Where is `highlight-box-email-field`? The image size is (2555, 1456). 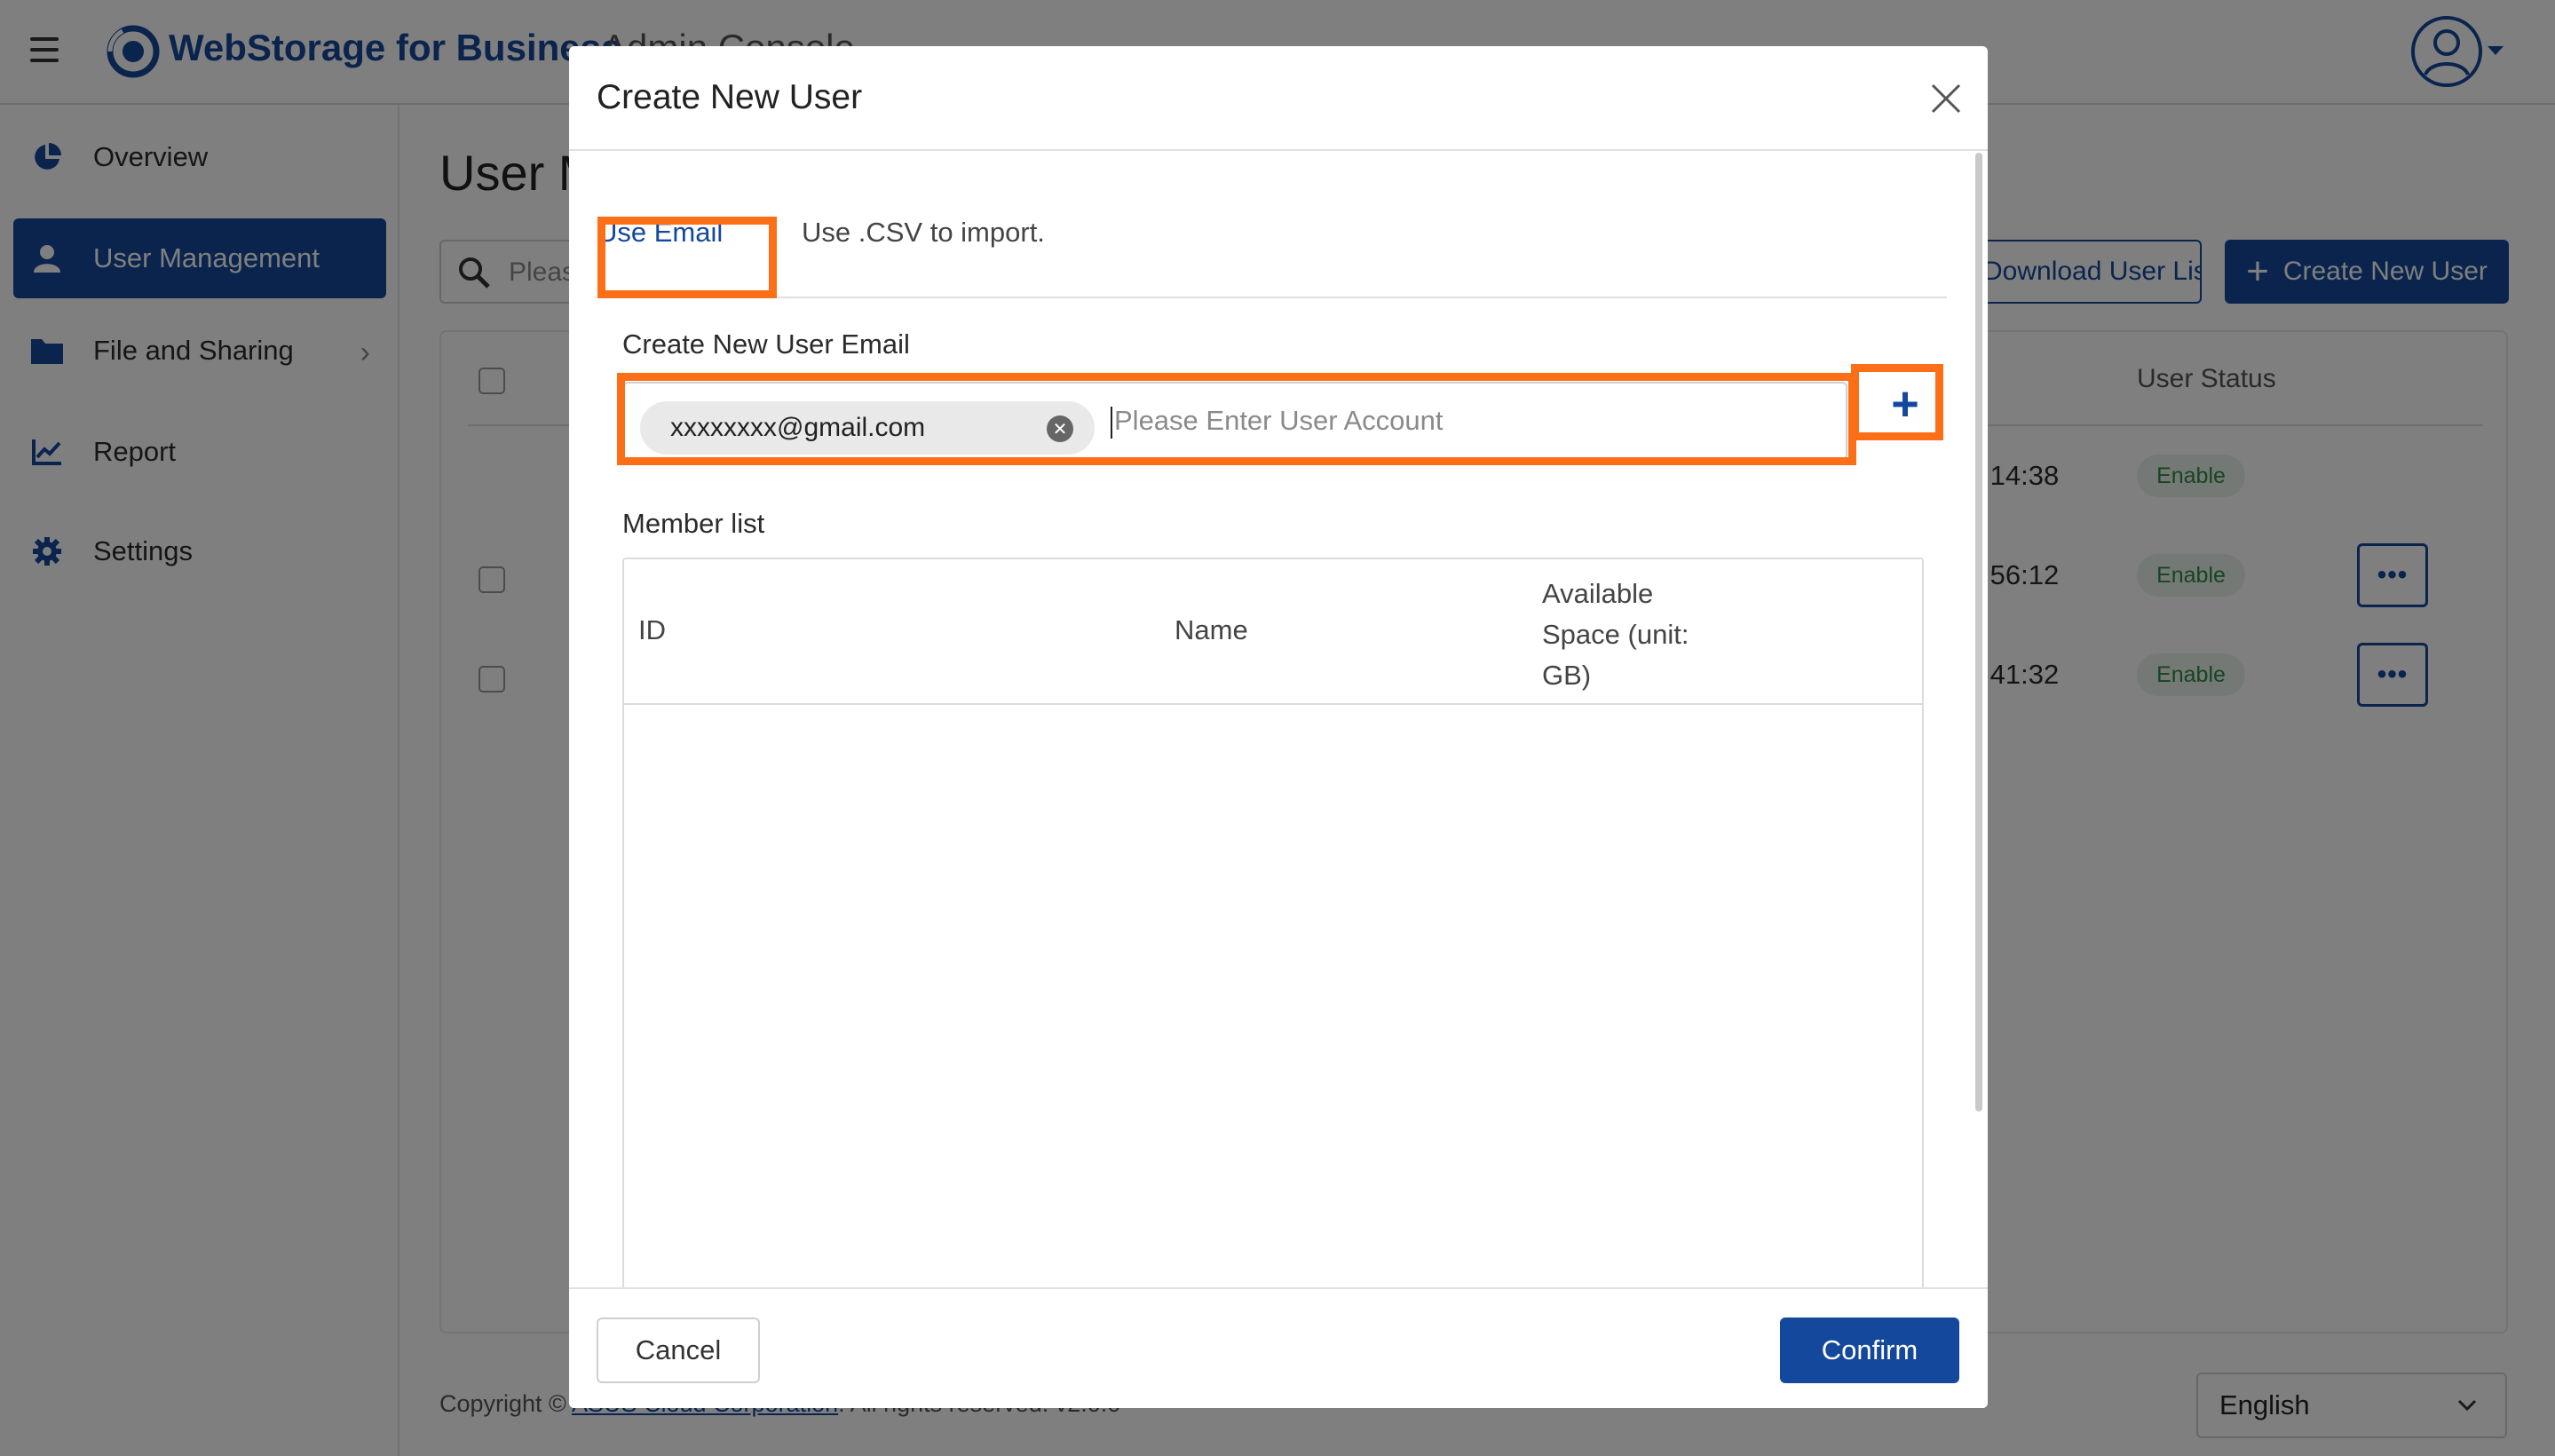 highlight-box-email-field is located at coordinates (1236, 419).